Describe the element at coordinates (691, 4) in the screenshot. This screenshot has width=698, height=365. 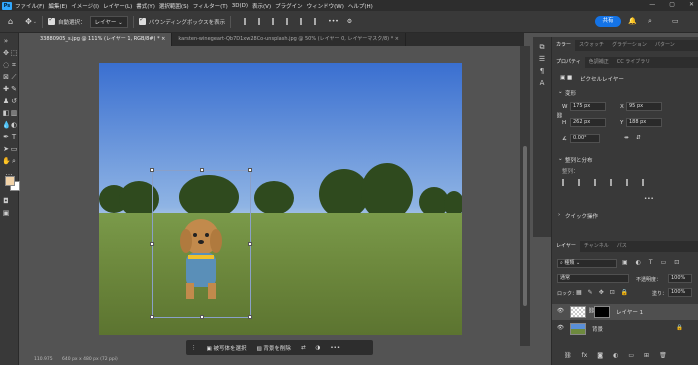
I see `close-window-button: ✕` at that location.